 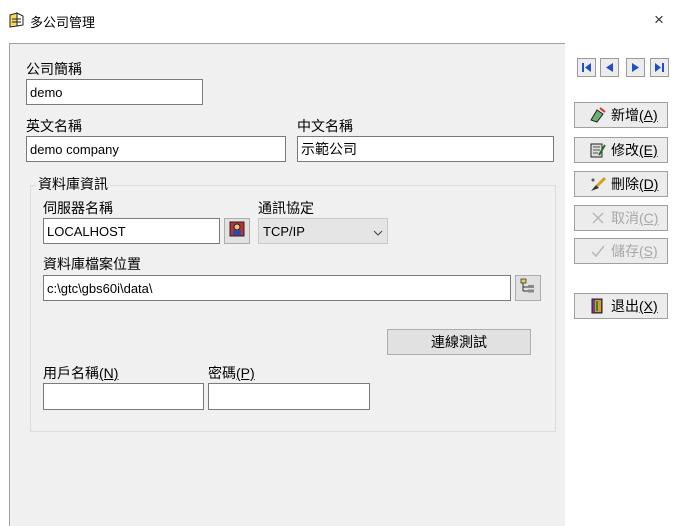 What do you see at coordinates (598, 218) in the screenshot?
I see `cancel-icon` at bounding box center [598, 218].